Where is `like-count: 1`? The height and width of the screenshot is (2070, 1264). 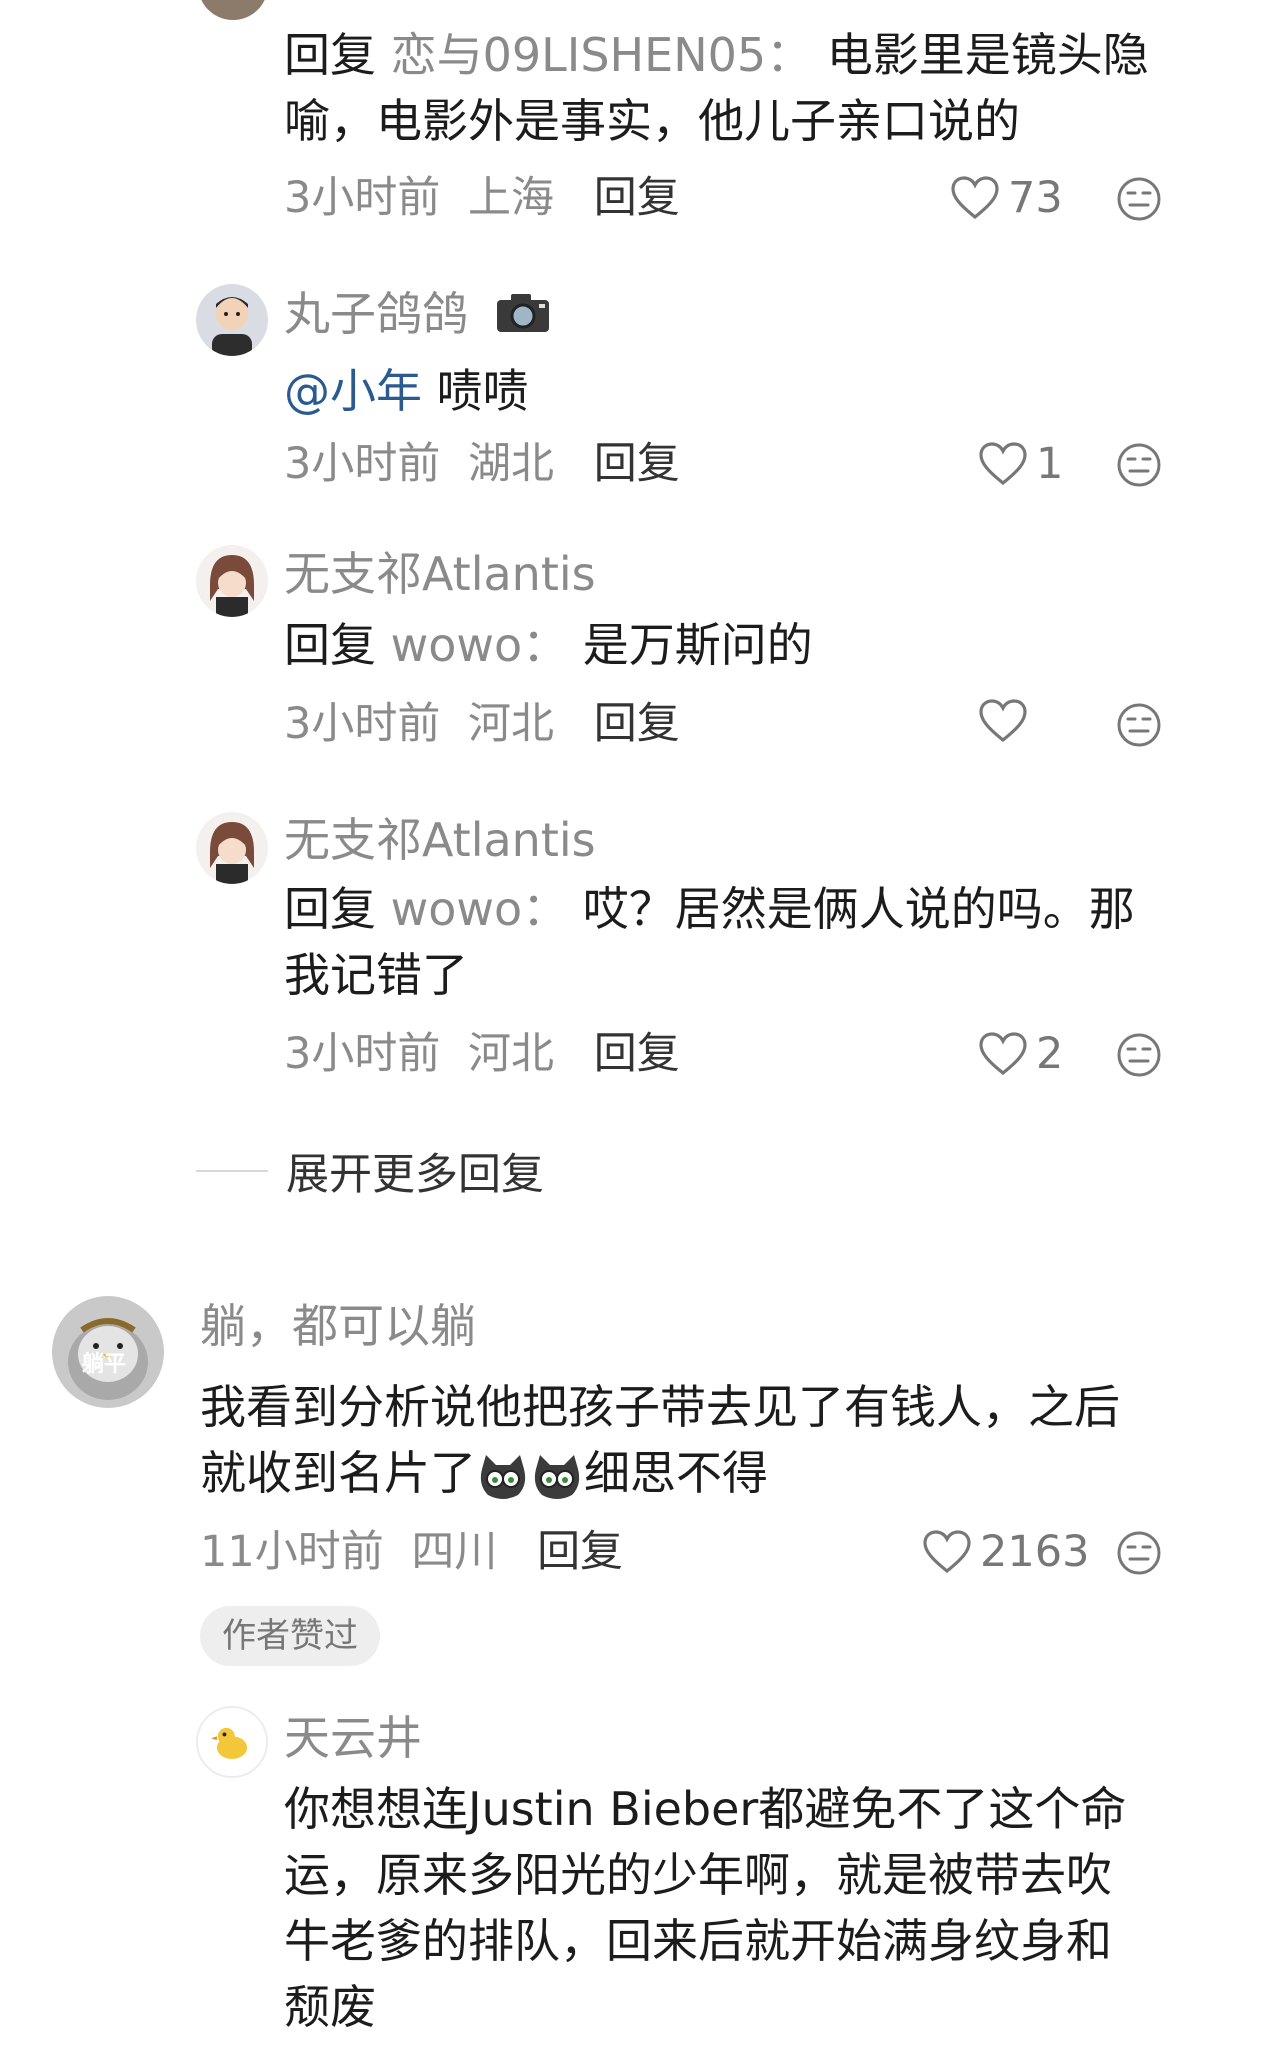 like-count: 1 is located at coordinates (1050, 464).